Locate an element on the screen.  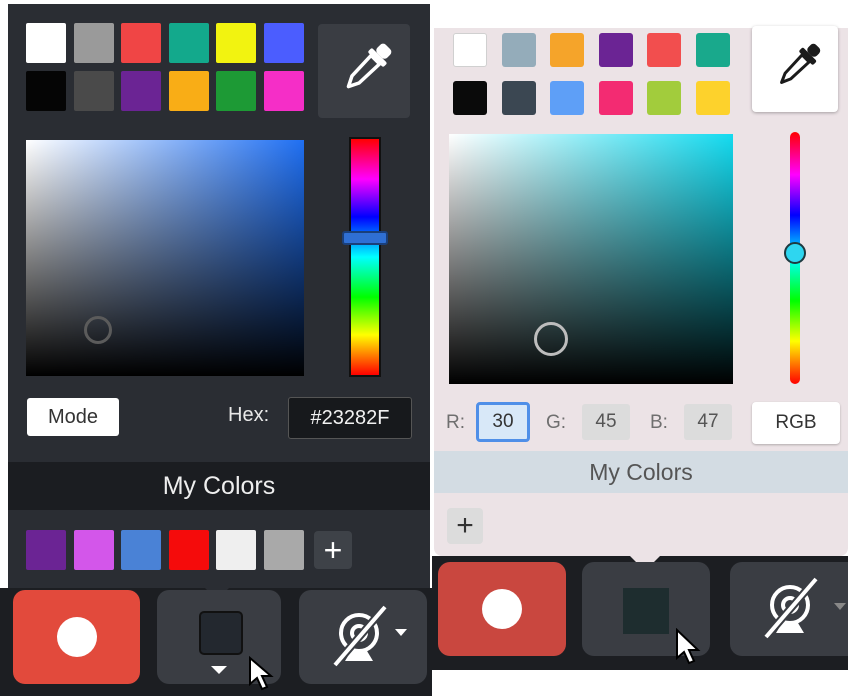
light-my-colors-header: My Colors is located at coordinates (641, 472).